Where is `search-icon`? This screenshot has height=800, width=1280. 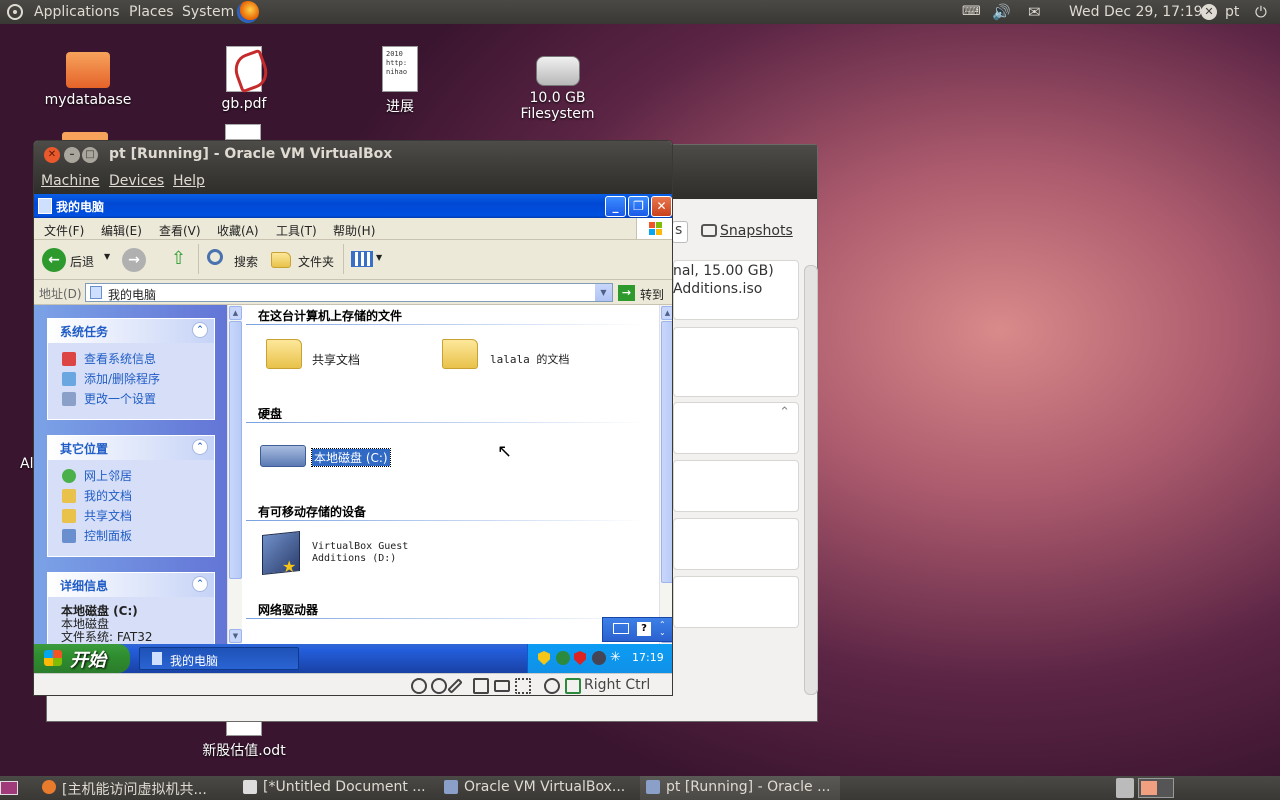
search-icon is located at coordinates (215, 257).